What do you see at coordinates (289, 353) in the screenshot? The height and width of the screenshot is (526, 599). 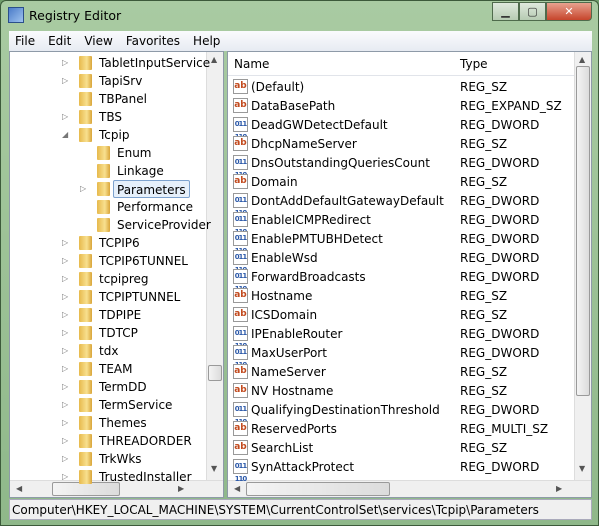 I see `value-name: MaxUserPort` at bounding box center [289, 353].